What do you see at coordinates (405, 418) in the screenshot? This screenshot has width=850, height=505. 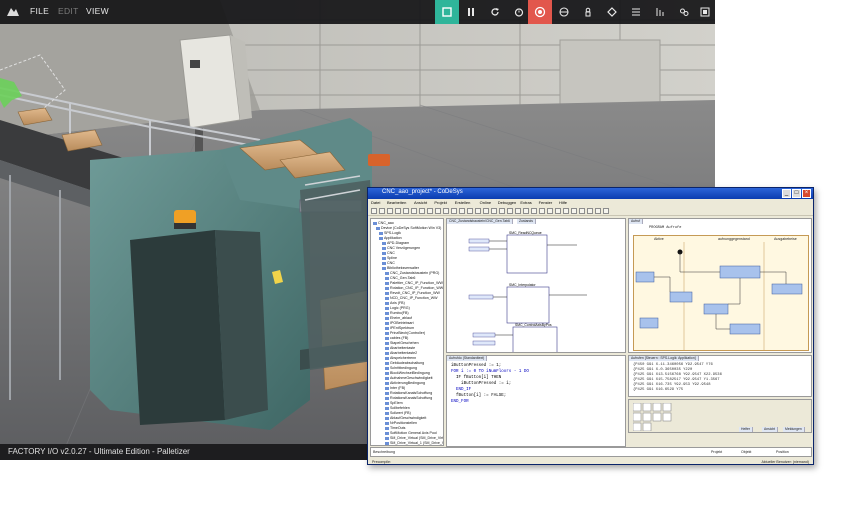 I see `tree-item: AblaufGeschwindigkeit` at bounding box center [405, 418].